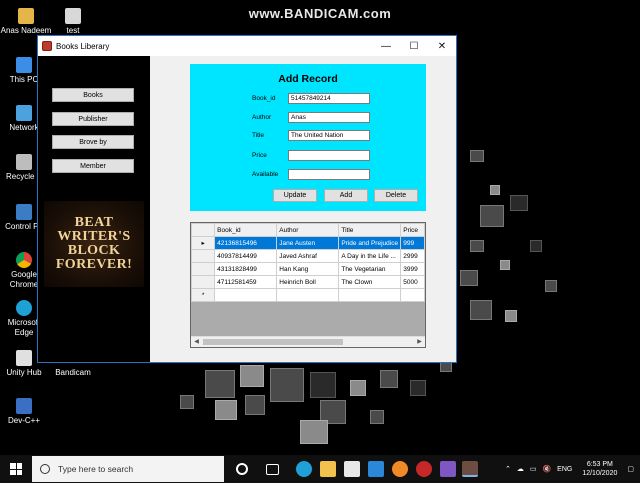 The height and width of the screenshot is (483, 640). Describe the element at coordinates (419, 342) in the screenshot. I see `scroll-right-icon: ▶` at that location.